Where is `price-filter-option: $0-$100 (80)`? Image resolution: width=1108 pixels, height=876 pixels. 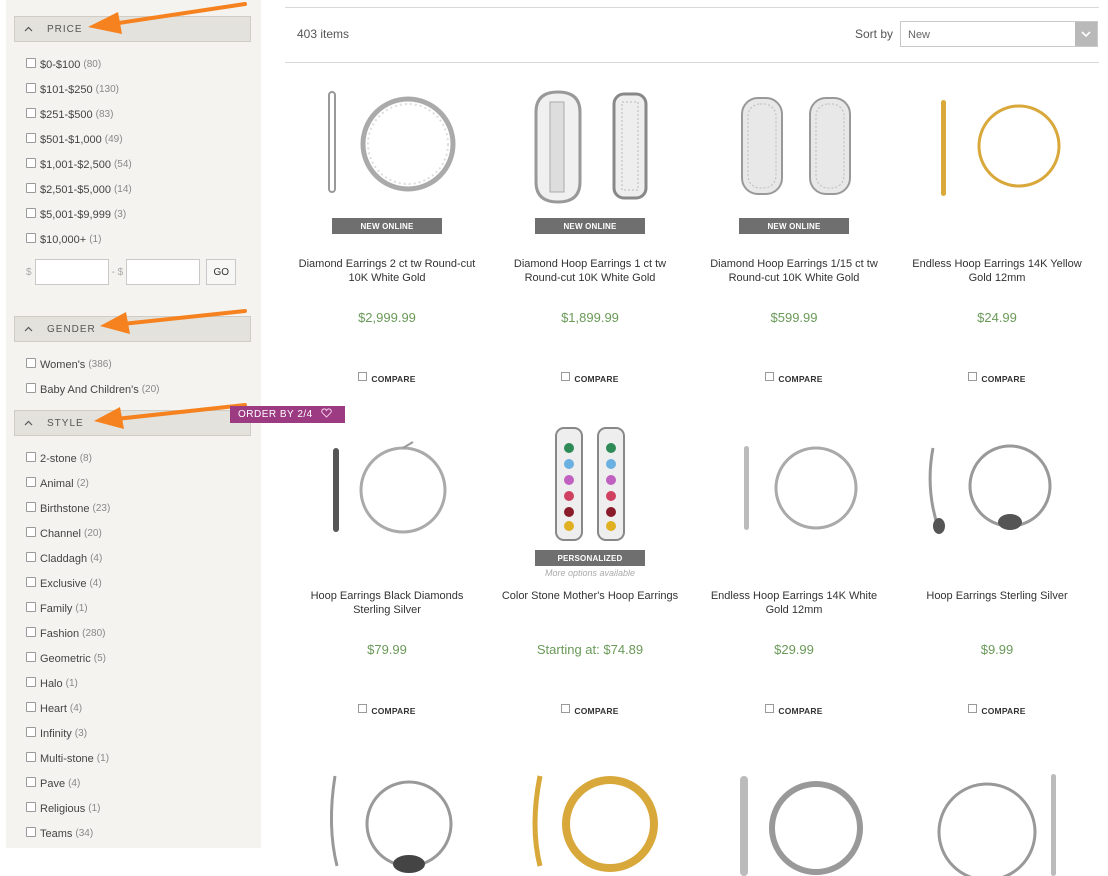
price-filter-option: $0-$100 (80) is located at coordinates (79, 64).